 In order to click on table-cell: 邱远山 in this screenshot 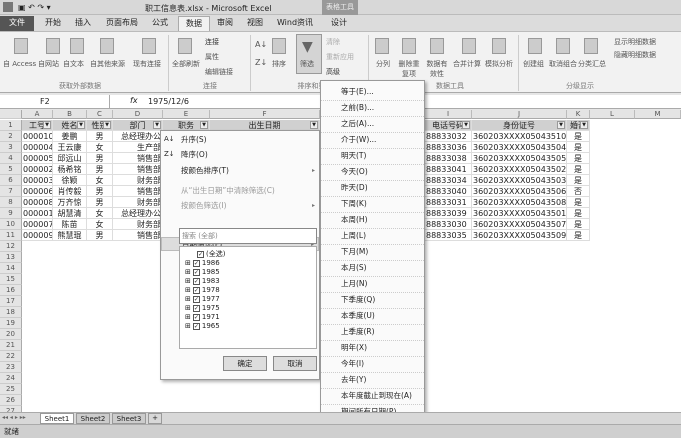, I will do `click(70, 158)`.